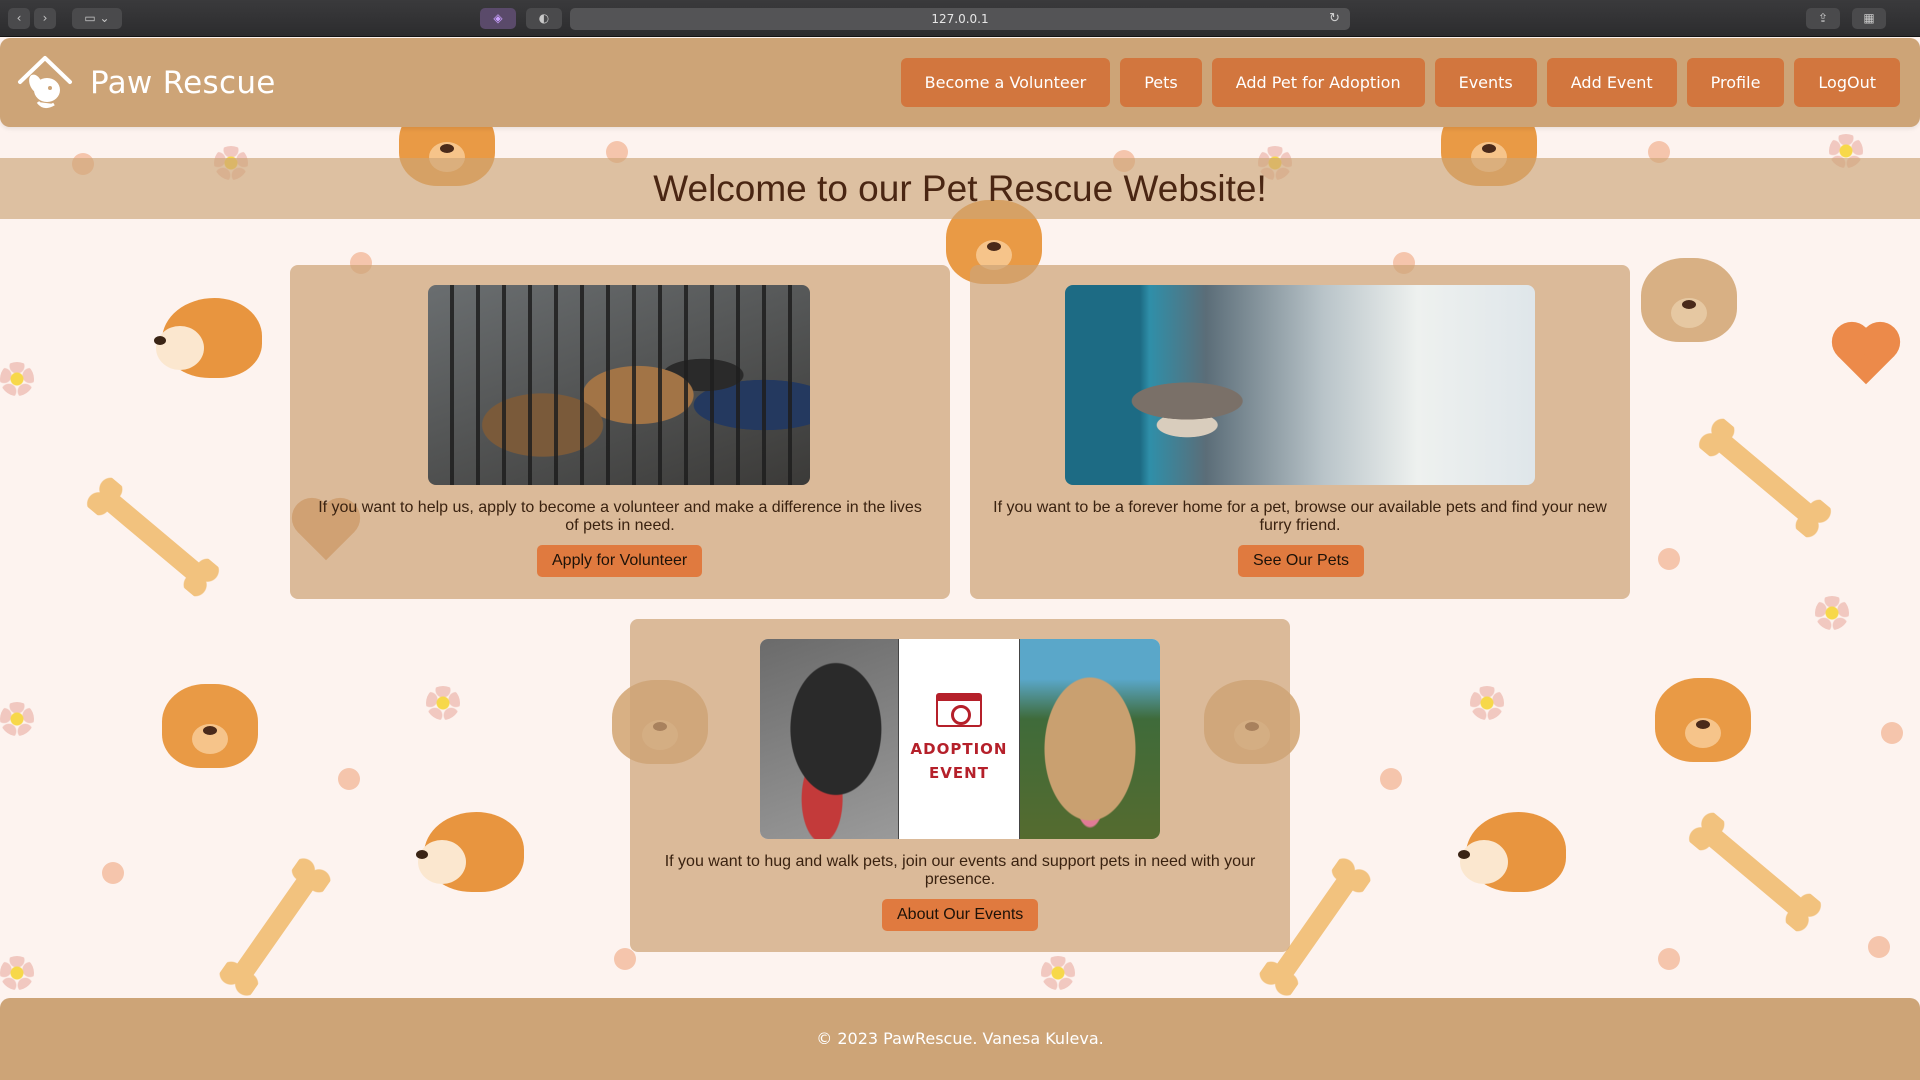 The width and height of the screenshot is (1920, 1080). Describe the element at coordinates (1334, 19) in the screenshot. I see `reload-icon: ↻` at that location.